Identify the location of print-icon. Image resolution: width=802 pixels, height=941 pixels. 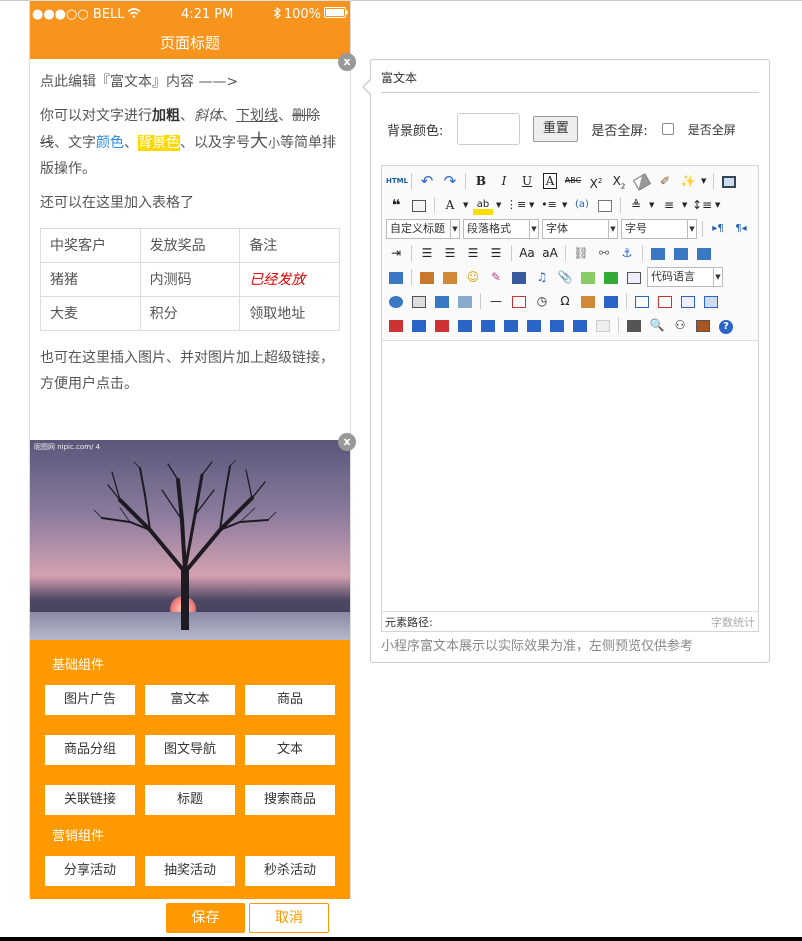
(634, 325).